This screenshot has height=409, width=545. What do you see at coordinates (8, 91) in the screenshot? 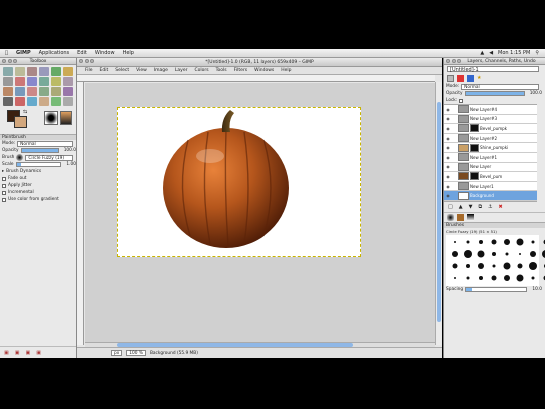
I see `align-tool-icon` at bounding box center [8, 91].